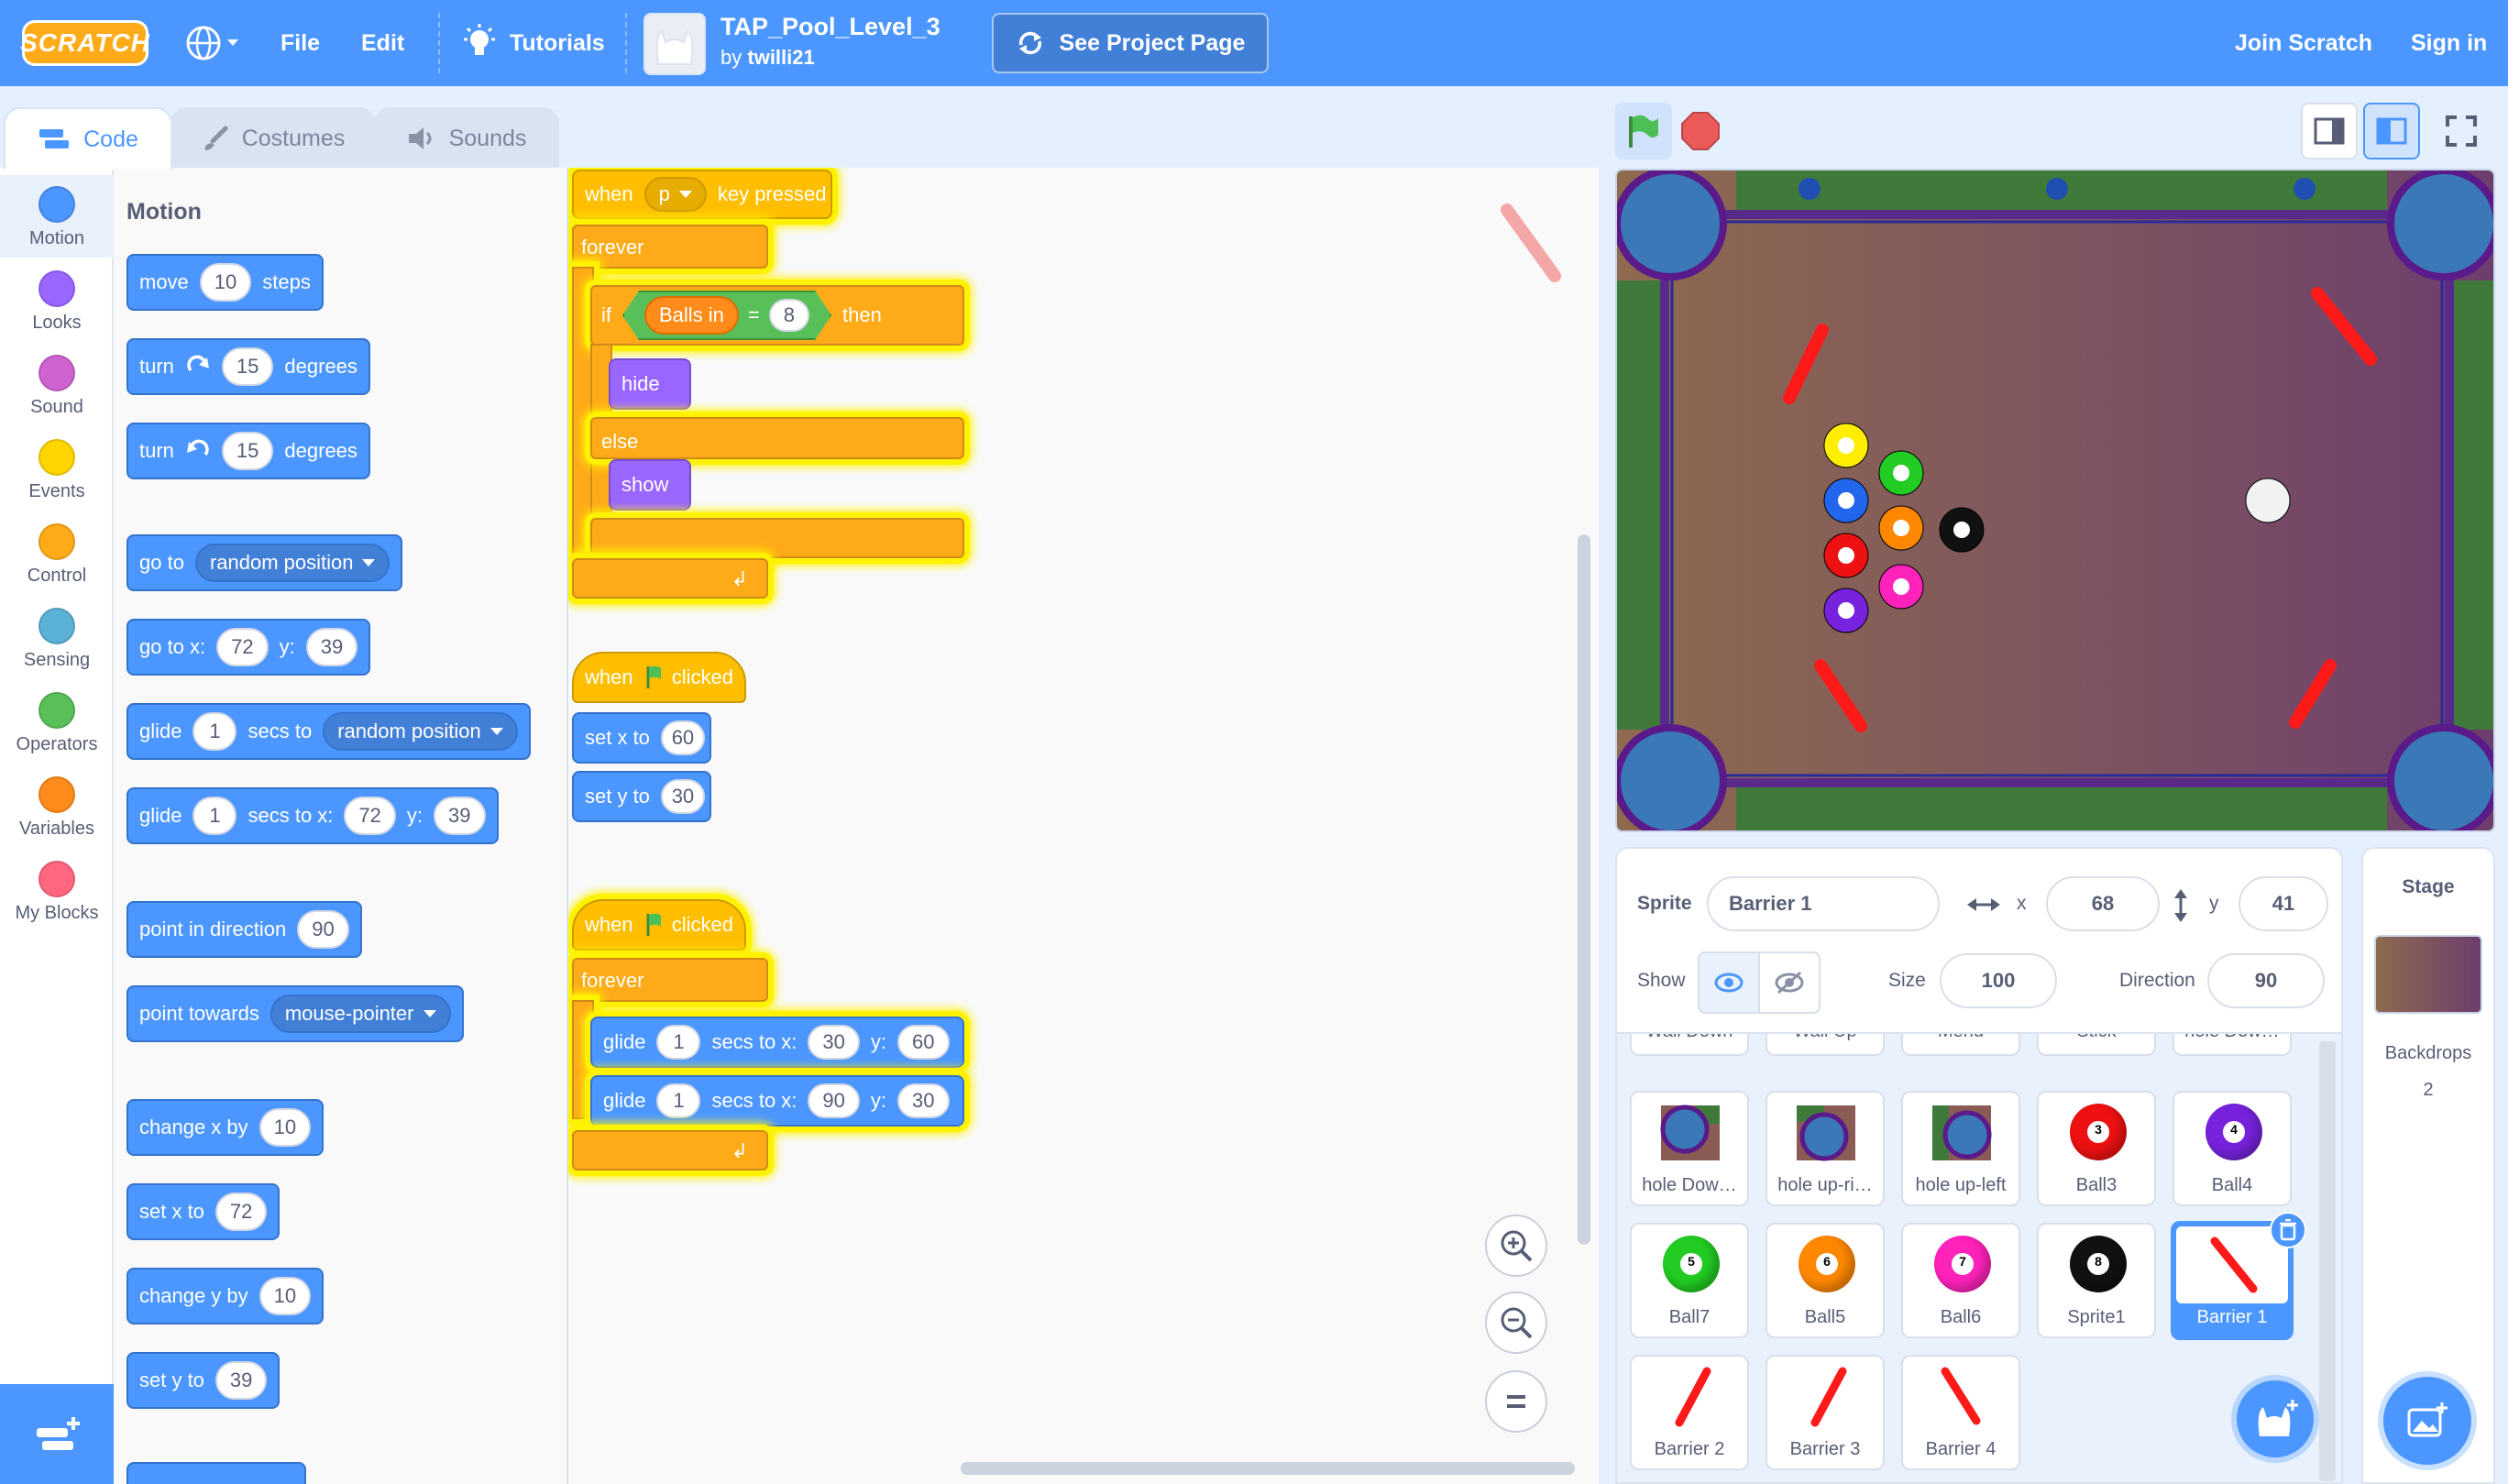  Describe the element at coordinates (1268, 1468) in the screenshot. I see `script-horizontal-scrollbar` at that location.